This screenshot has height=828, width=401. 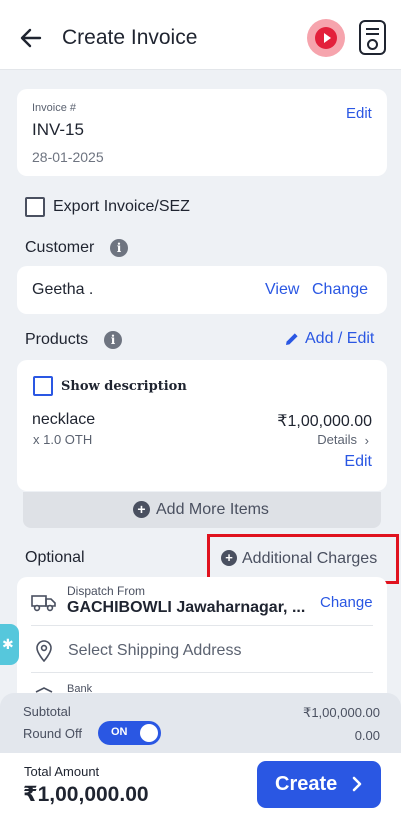 I want to click on products-info-icon: i, so click(x=113, y=340).